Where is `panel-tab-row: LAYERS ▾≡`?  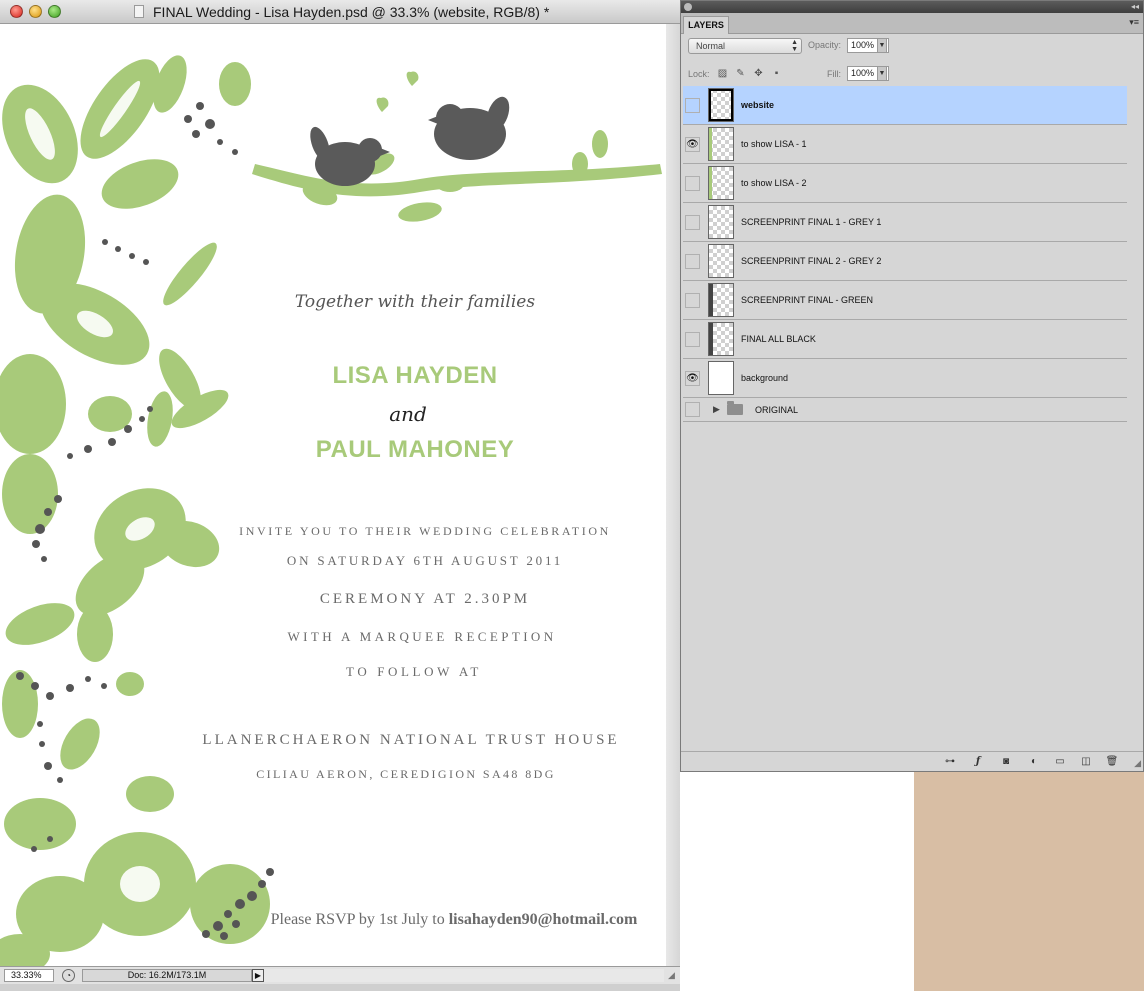
panel-tab-row: LAYERS ▾≡ is located at coordinates (912, 23).